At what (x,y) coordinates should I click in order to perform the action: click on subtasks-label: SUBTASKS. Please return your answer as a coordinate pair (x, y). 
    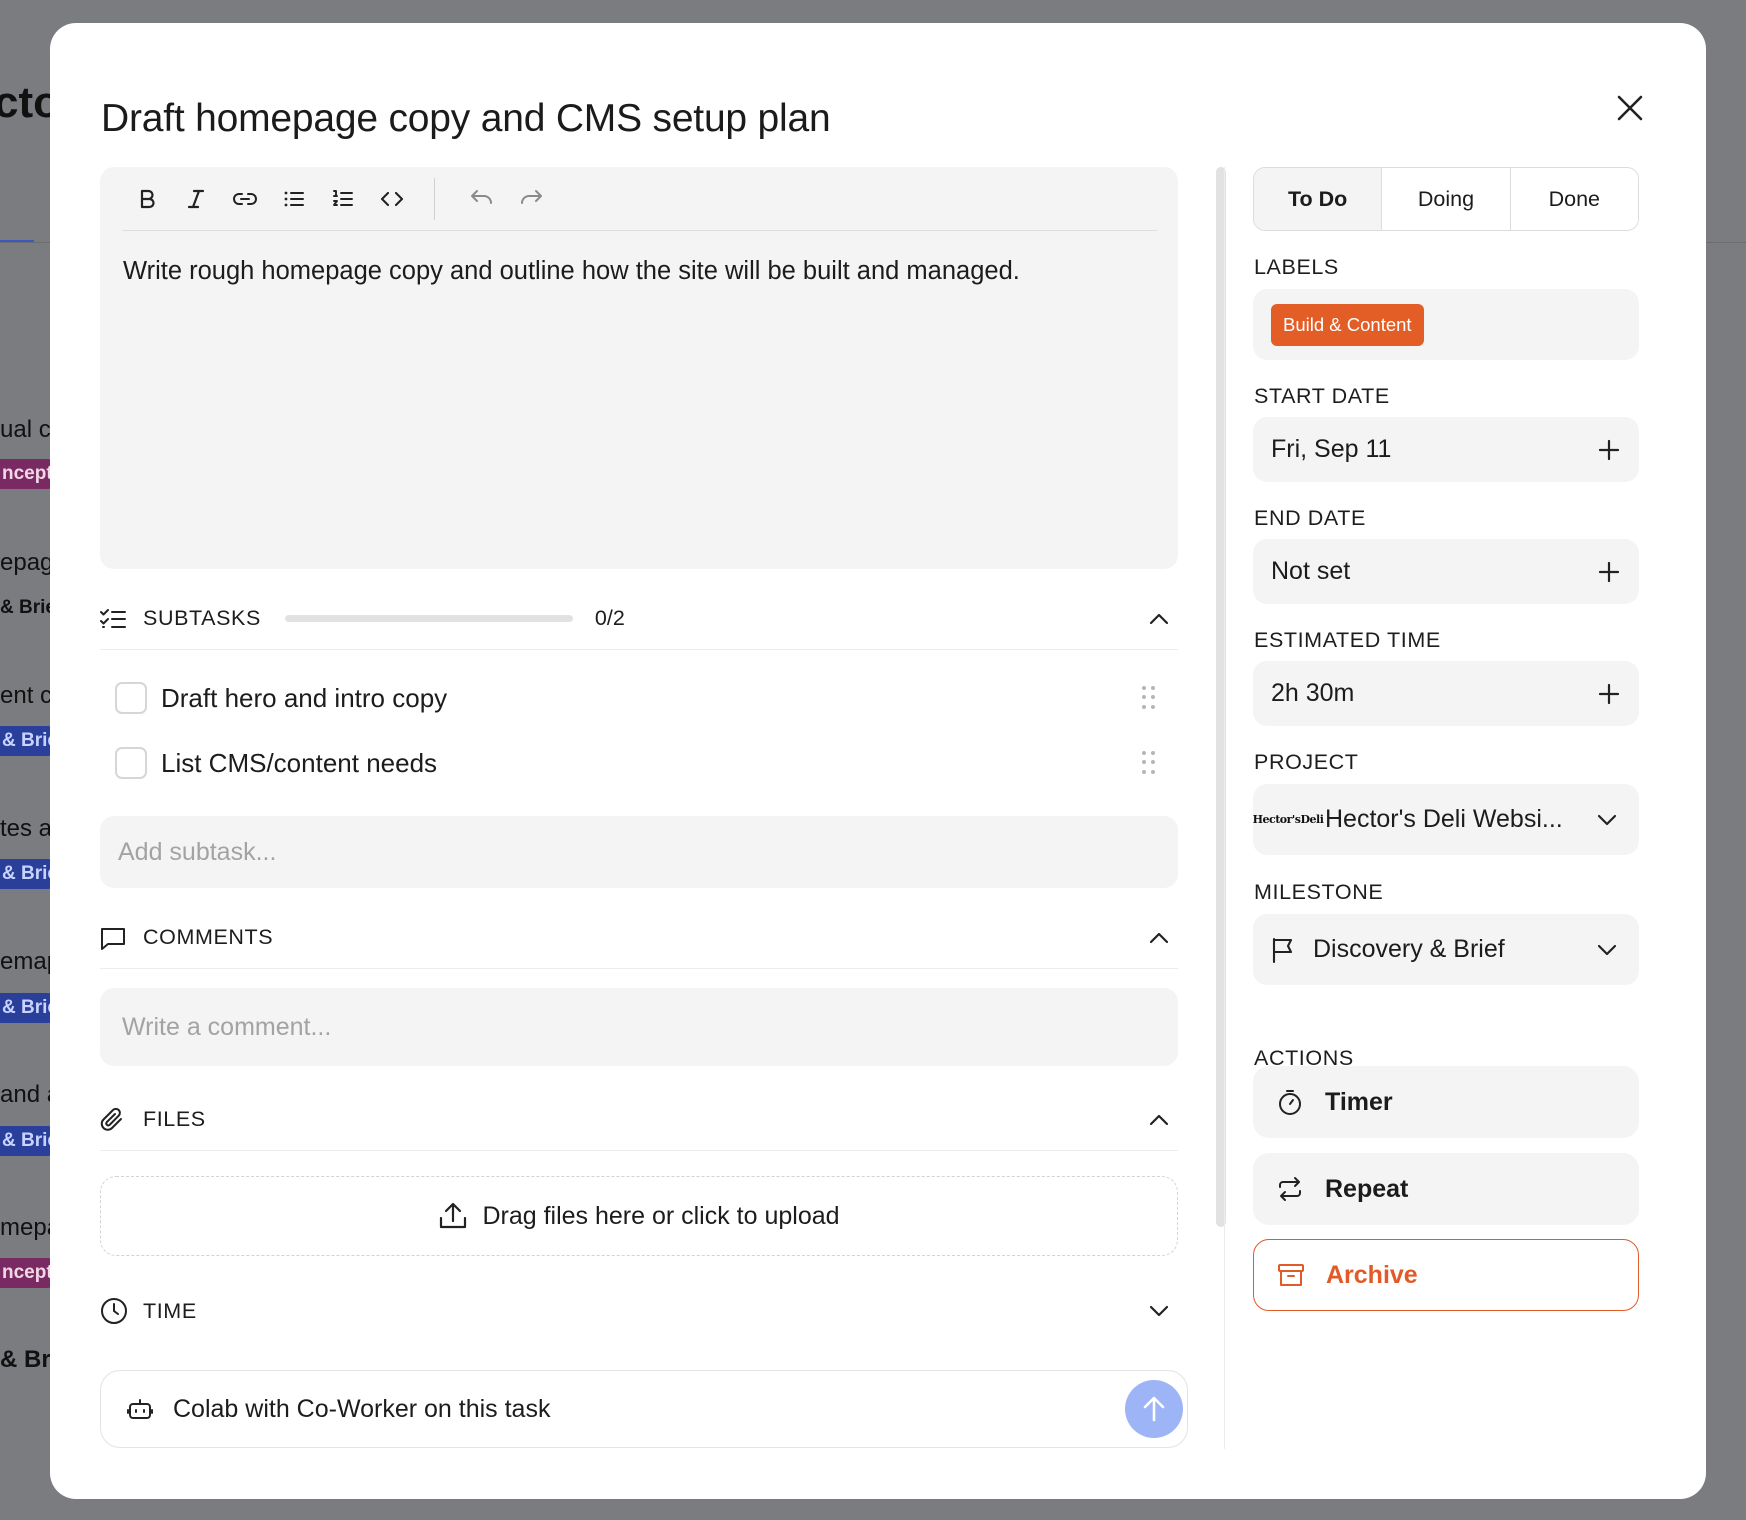
    Looking at the image, I should click on (202, 618).